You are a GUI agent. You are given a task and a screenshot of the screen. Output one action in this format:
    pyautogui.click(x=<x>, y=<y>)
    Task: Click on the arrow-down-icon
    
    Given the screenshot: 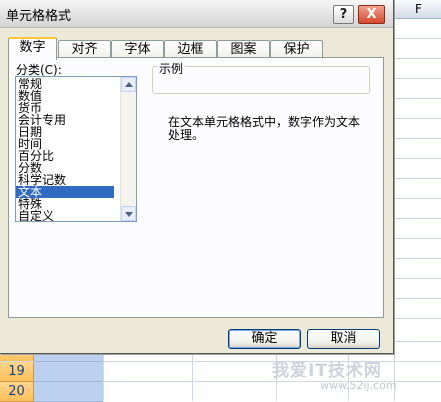 What is the action you would take?
    pyautogui.click(x=129, y=214)
    